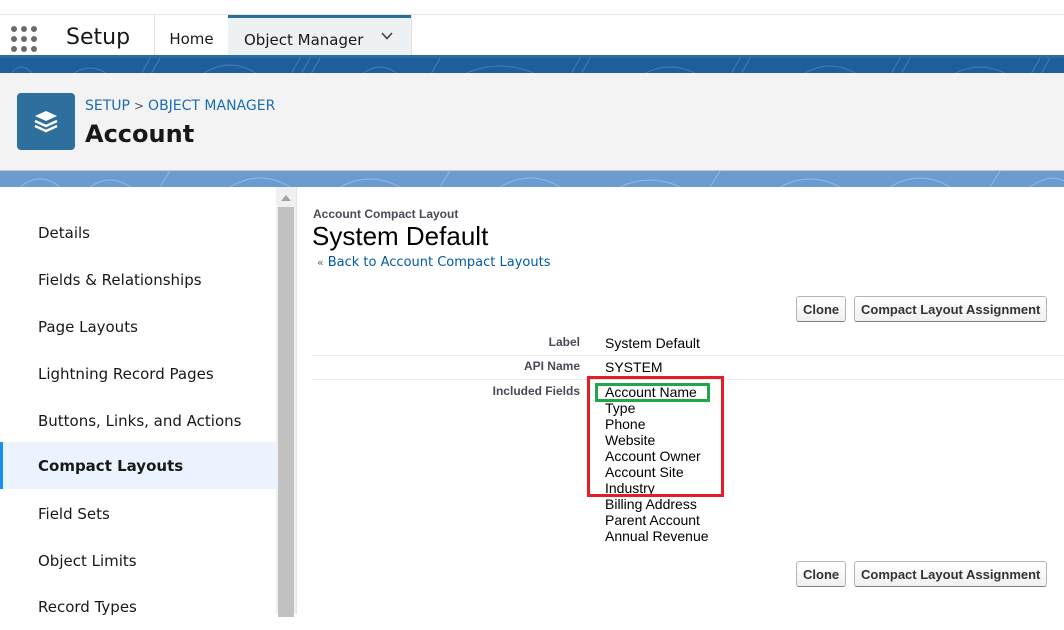  What do you see at coordinates (191, 38) in the screenshot?
I see `tab-home-label: Home` at bounding box center [191, 38].